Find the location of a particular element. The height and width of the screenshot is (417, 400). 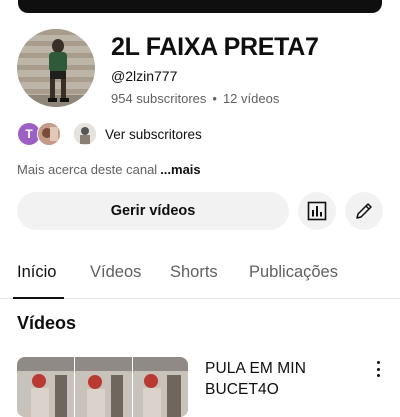

tab-home: Início is located at coordinates (36, 272).